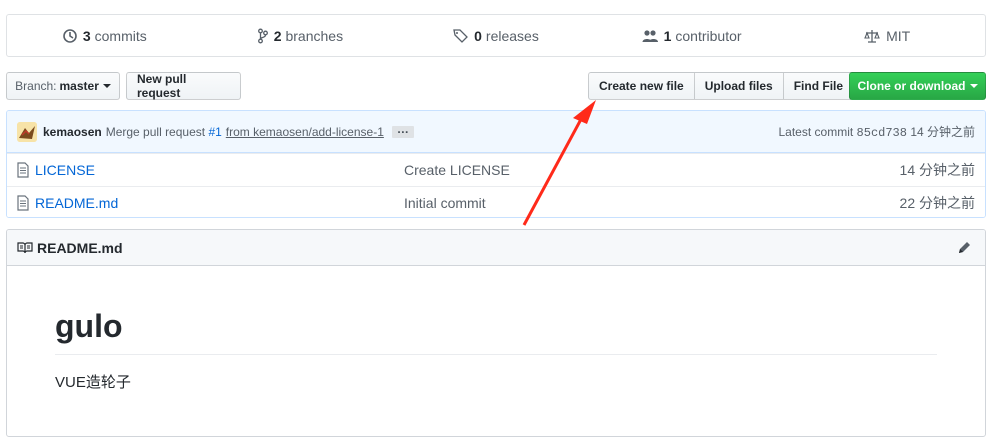  I want to click on readme-paragraph: VUE造轮子, so click(93, 382).